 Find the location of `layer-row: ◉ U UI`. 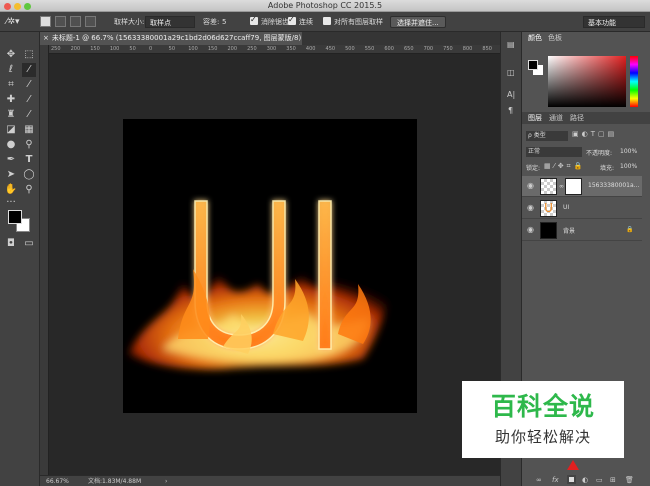

layer-row: ◉ U UI is located at coordinates (582, 208).